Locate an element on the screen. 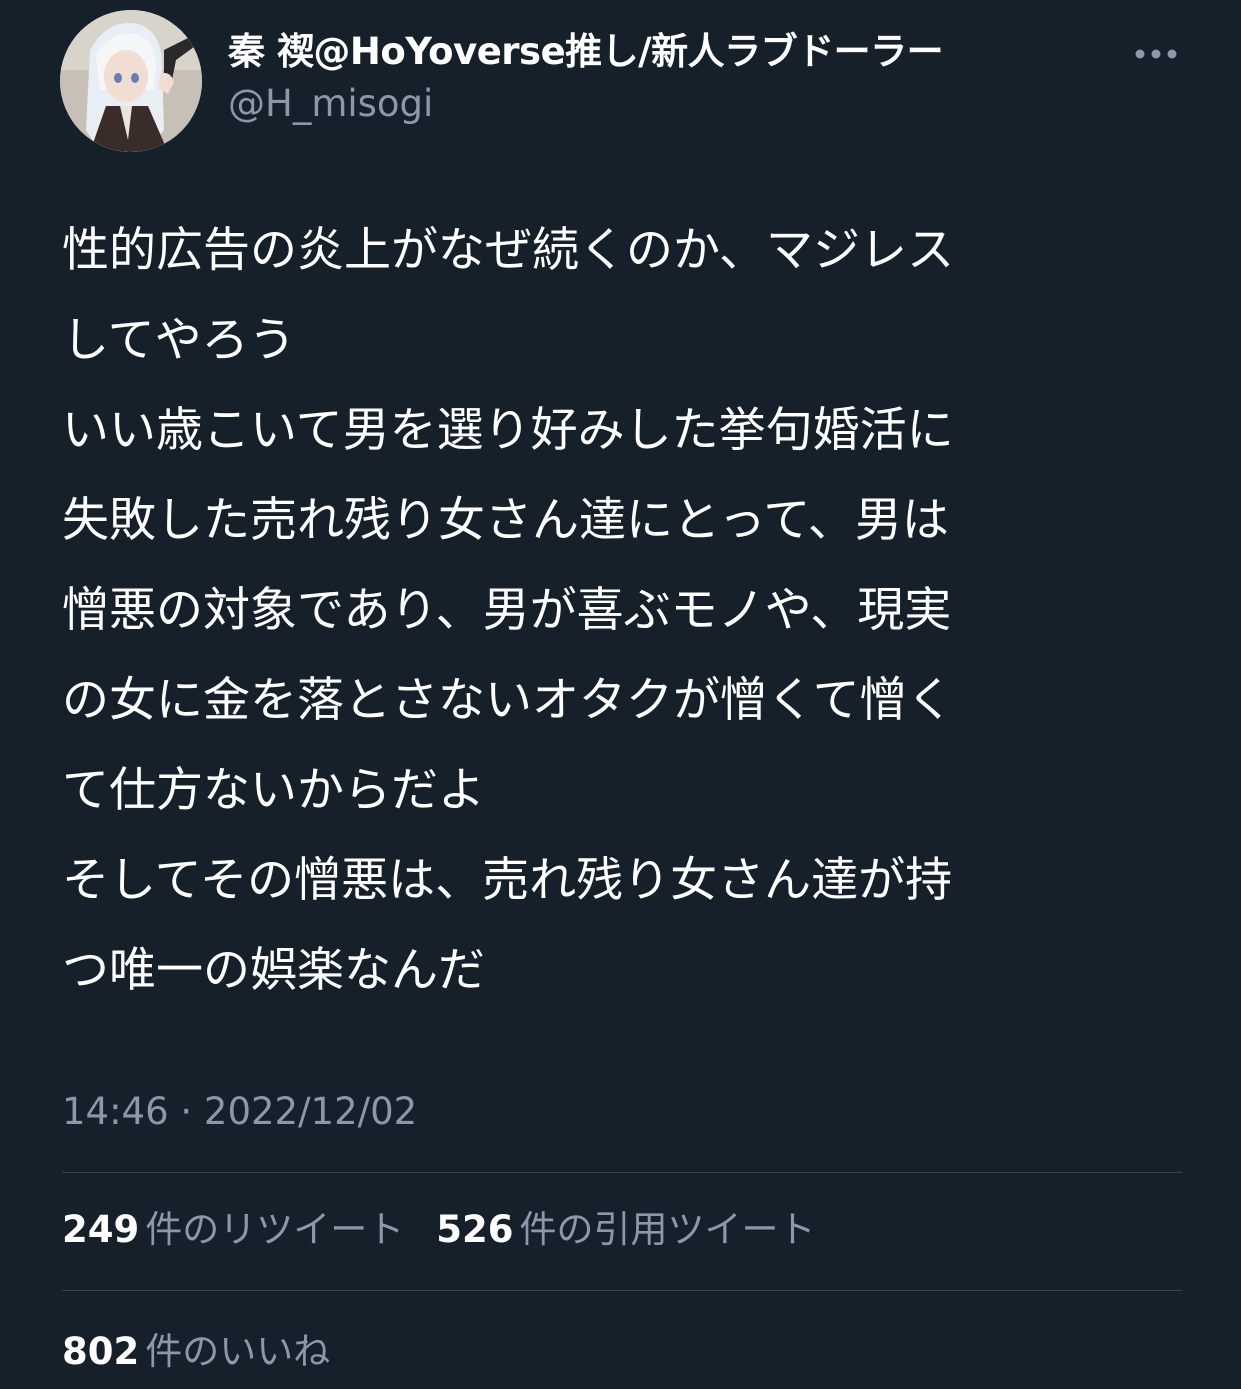 This screenshot has width=1241, height=1389. author-display-name: 秦 禊@HoYoverse推し/新人ラブドーラー is located at coordinates (586, 52).